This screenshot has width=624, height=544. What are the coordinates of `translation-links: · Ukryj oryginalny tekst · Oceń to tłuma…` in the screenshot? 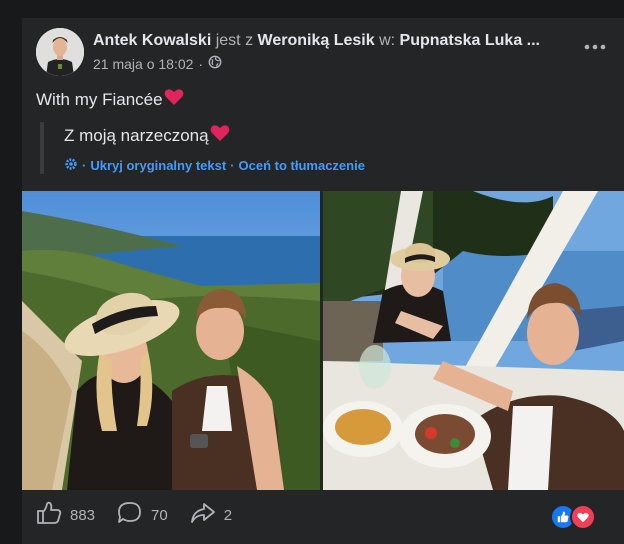 It's located at (264, 165).